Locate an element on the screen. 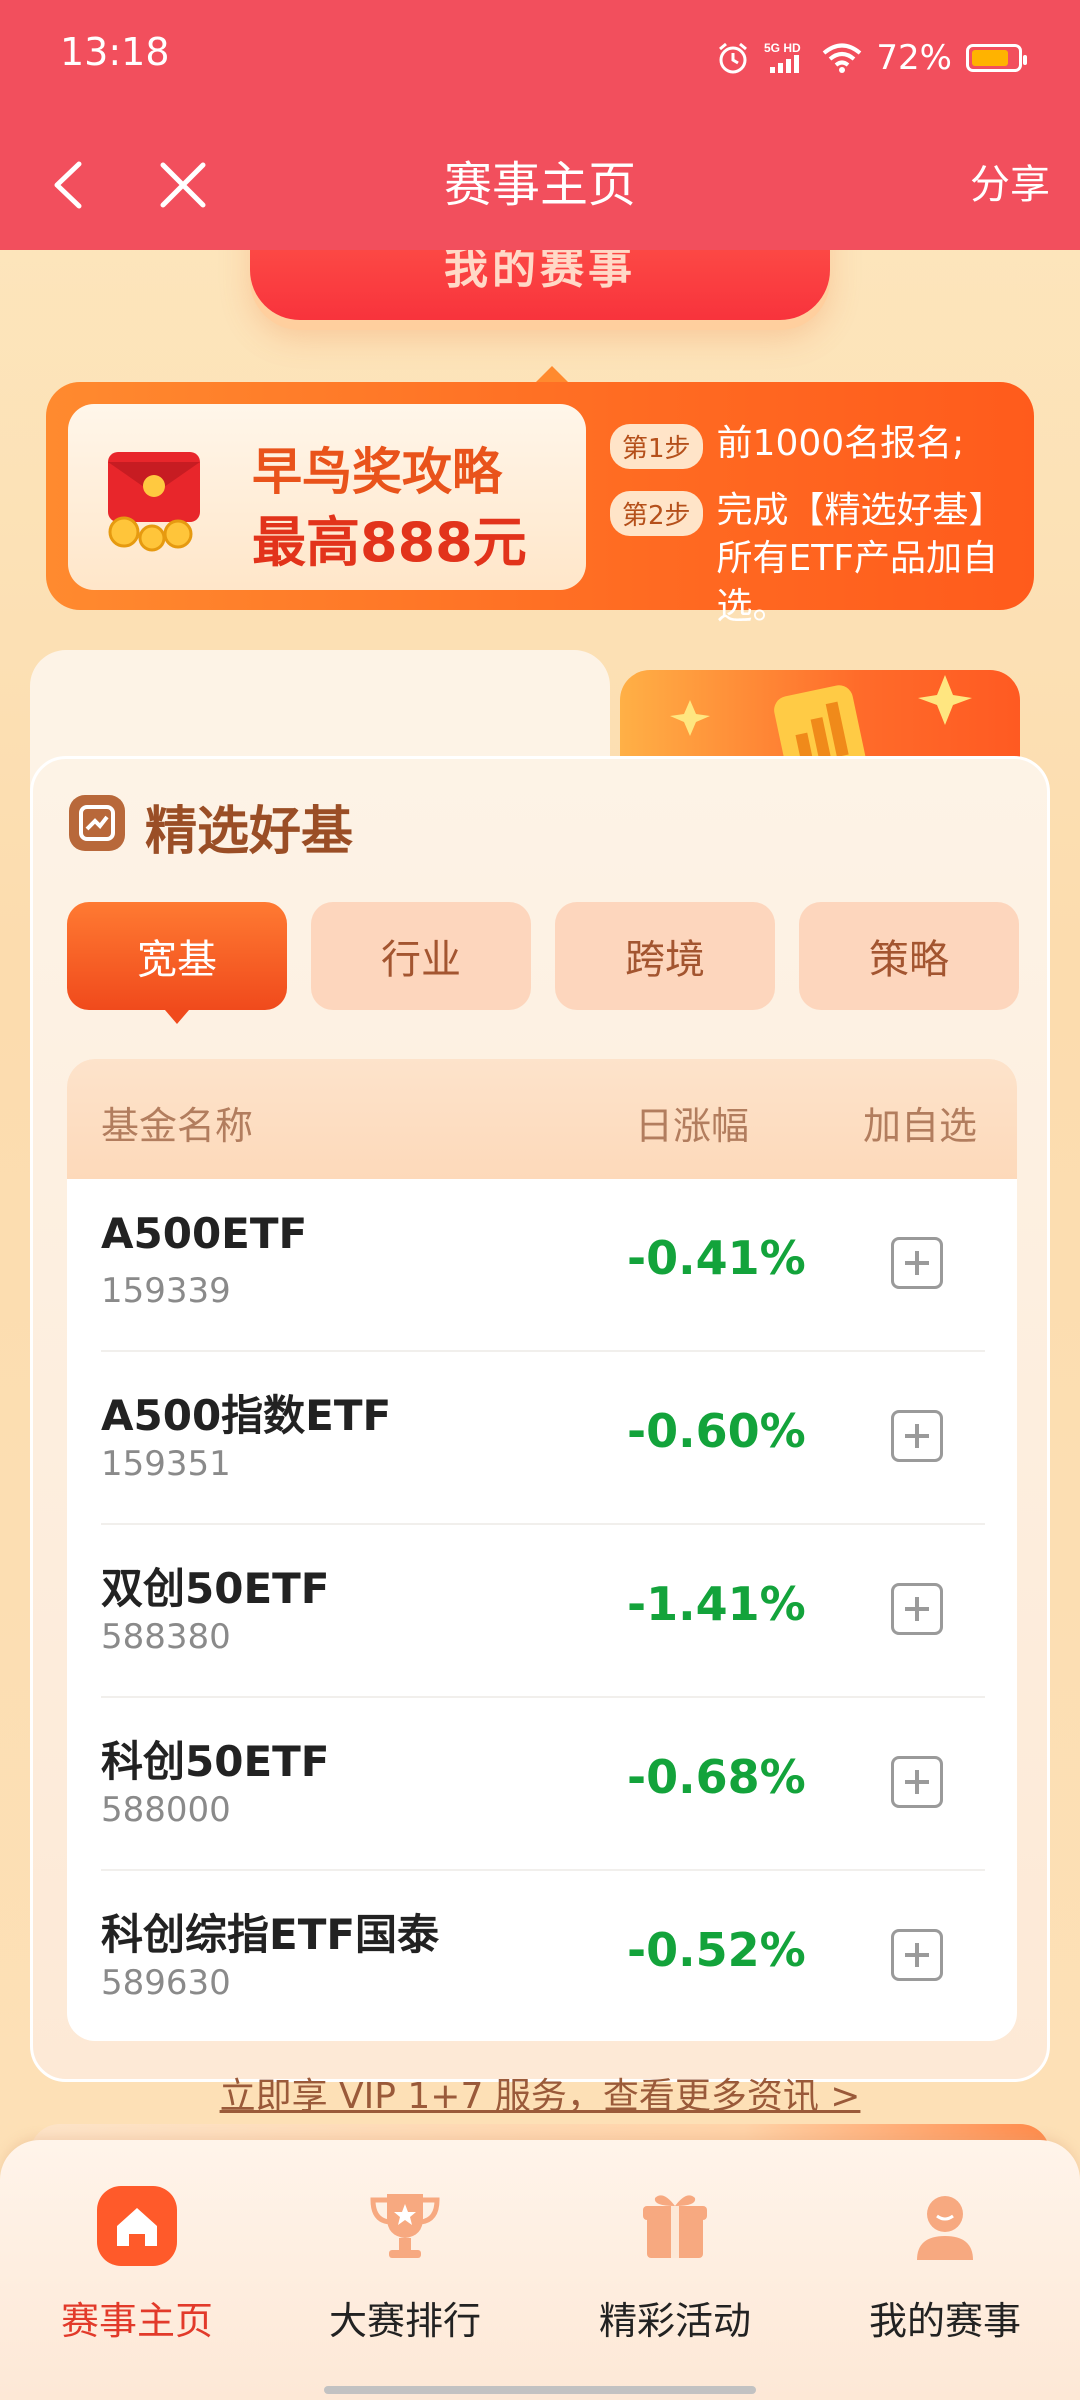 The image size is (1080, 2400). fund-code: 159339 is located at coordinates (166, 1291).